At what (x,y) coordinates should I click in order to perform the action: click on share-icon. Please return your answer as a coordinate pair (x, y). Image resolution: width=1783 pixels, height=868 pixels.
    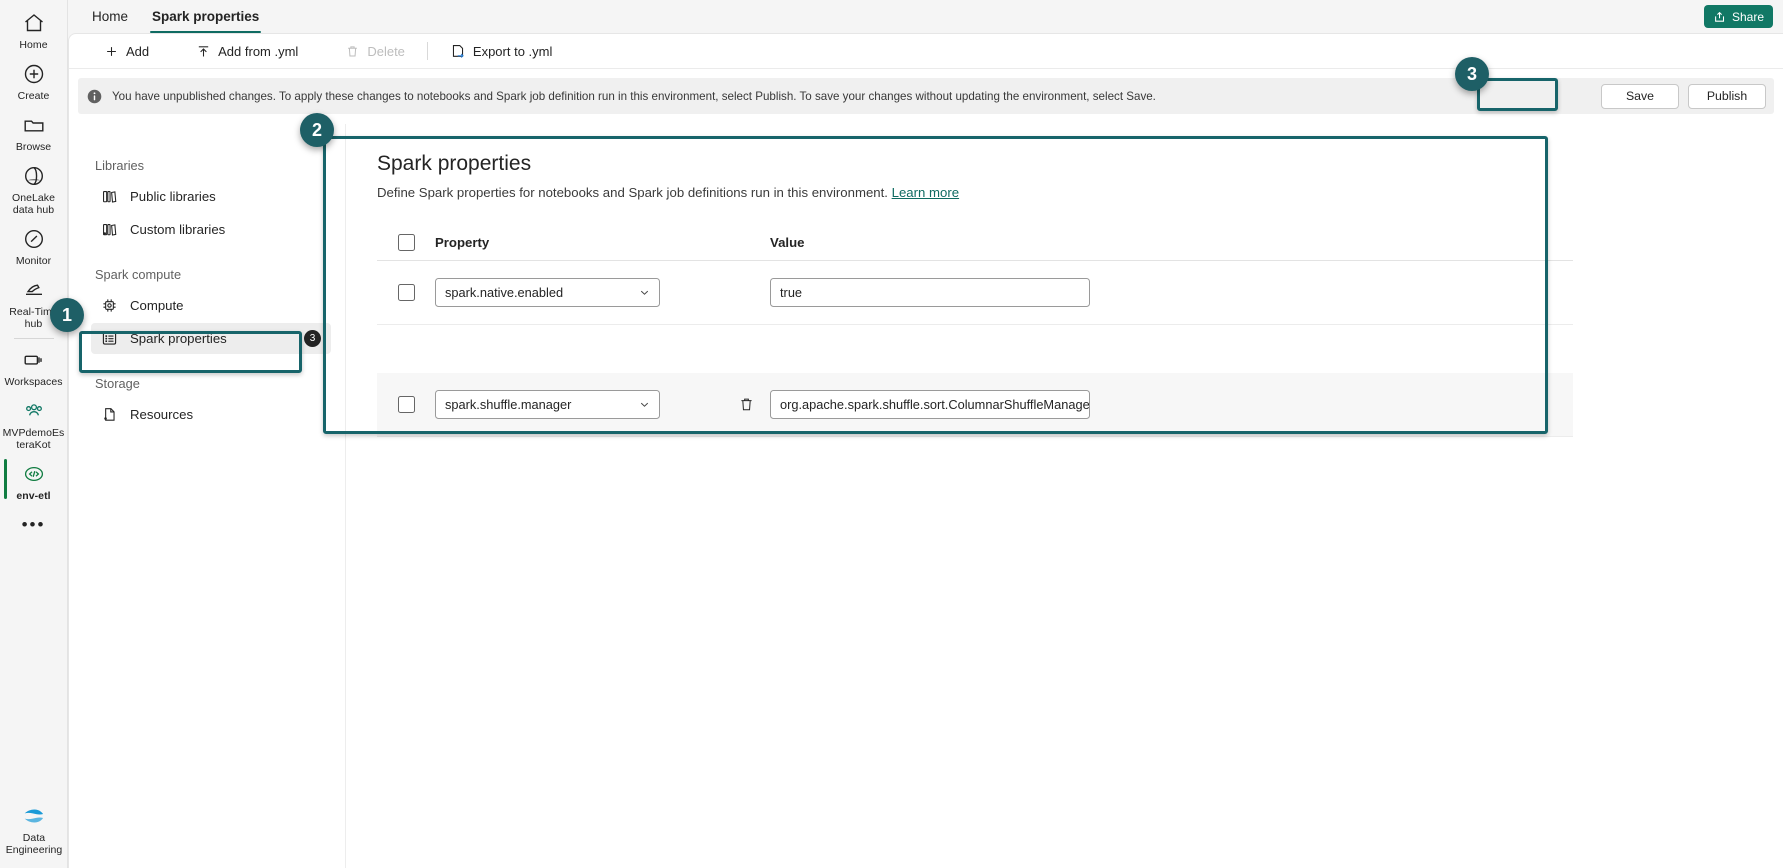
    Looking at the image, I should click on (1720, 17).